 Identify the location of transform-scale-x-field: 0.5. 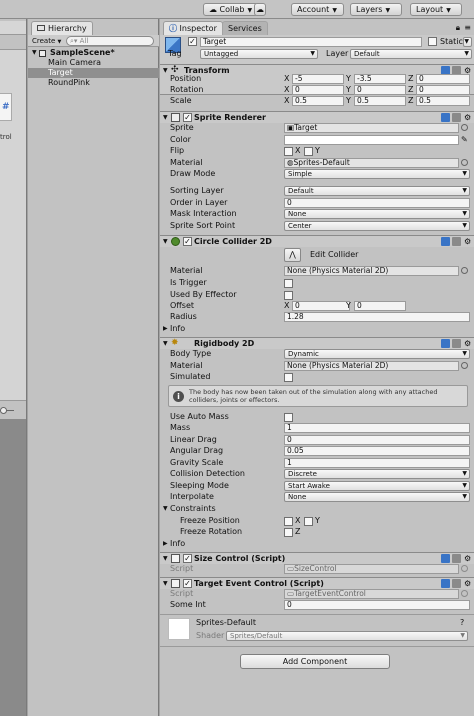
(318, 101).